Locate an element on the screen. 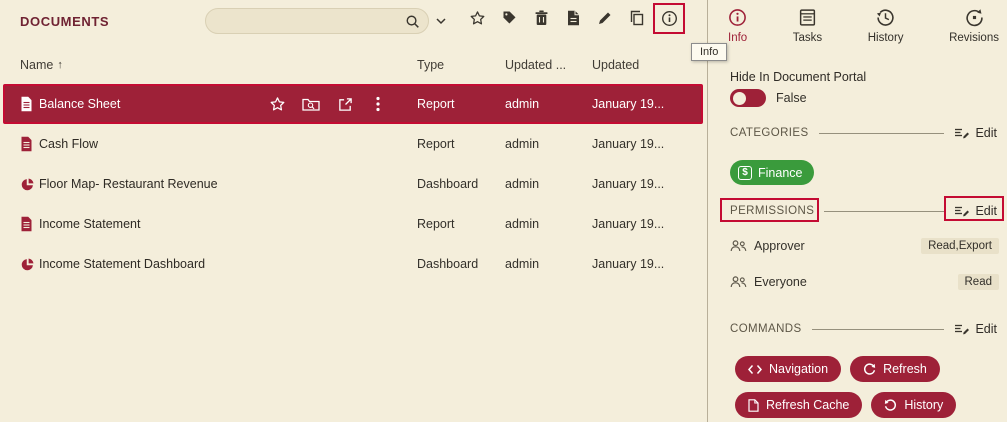  row-open-in-new-button is located at coordinates (345, 104).